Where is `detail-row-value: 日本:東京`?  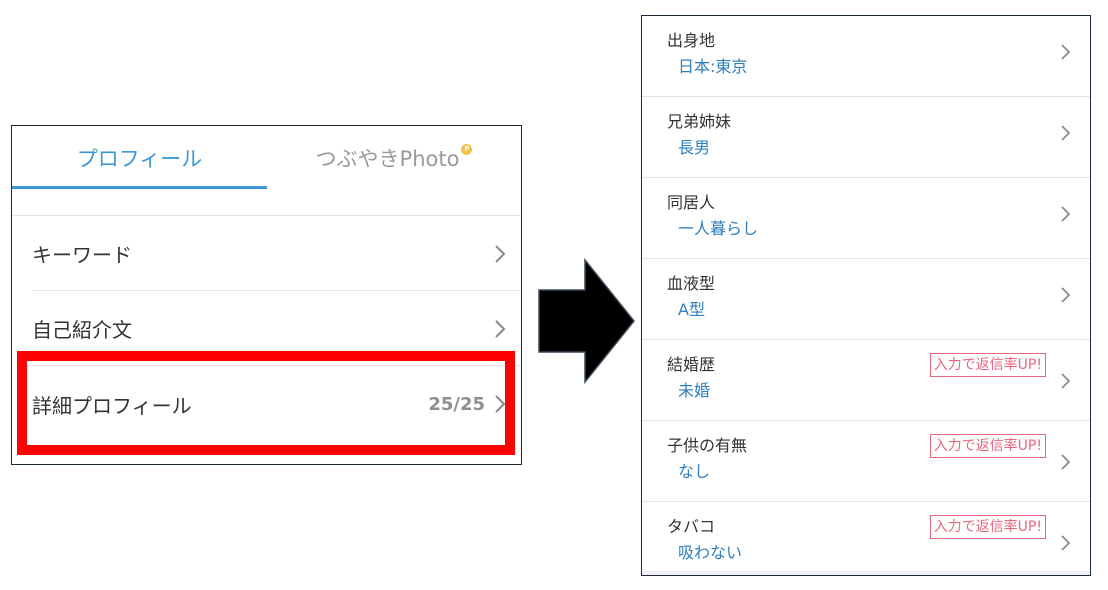 detail-row-value: 日本:東京 is located at coordinates (713, 66).